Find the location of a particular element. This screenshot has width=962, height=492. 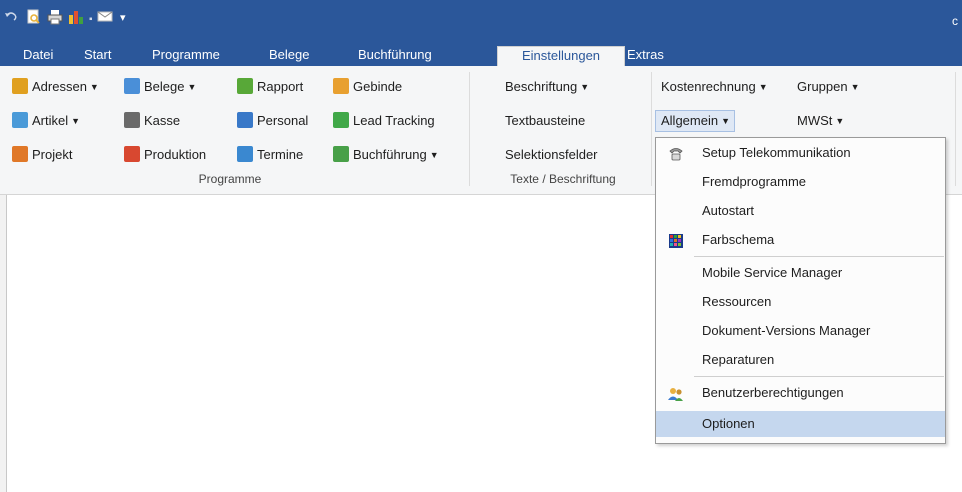

menu-item-setup-telekommunikation: Setup Telekommunikation is located at coordinates (800, 153).